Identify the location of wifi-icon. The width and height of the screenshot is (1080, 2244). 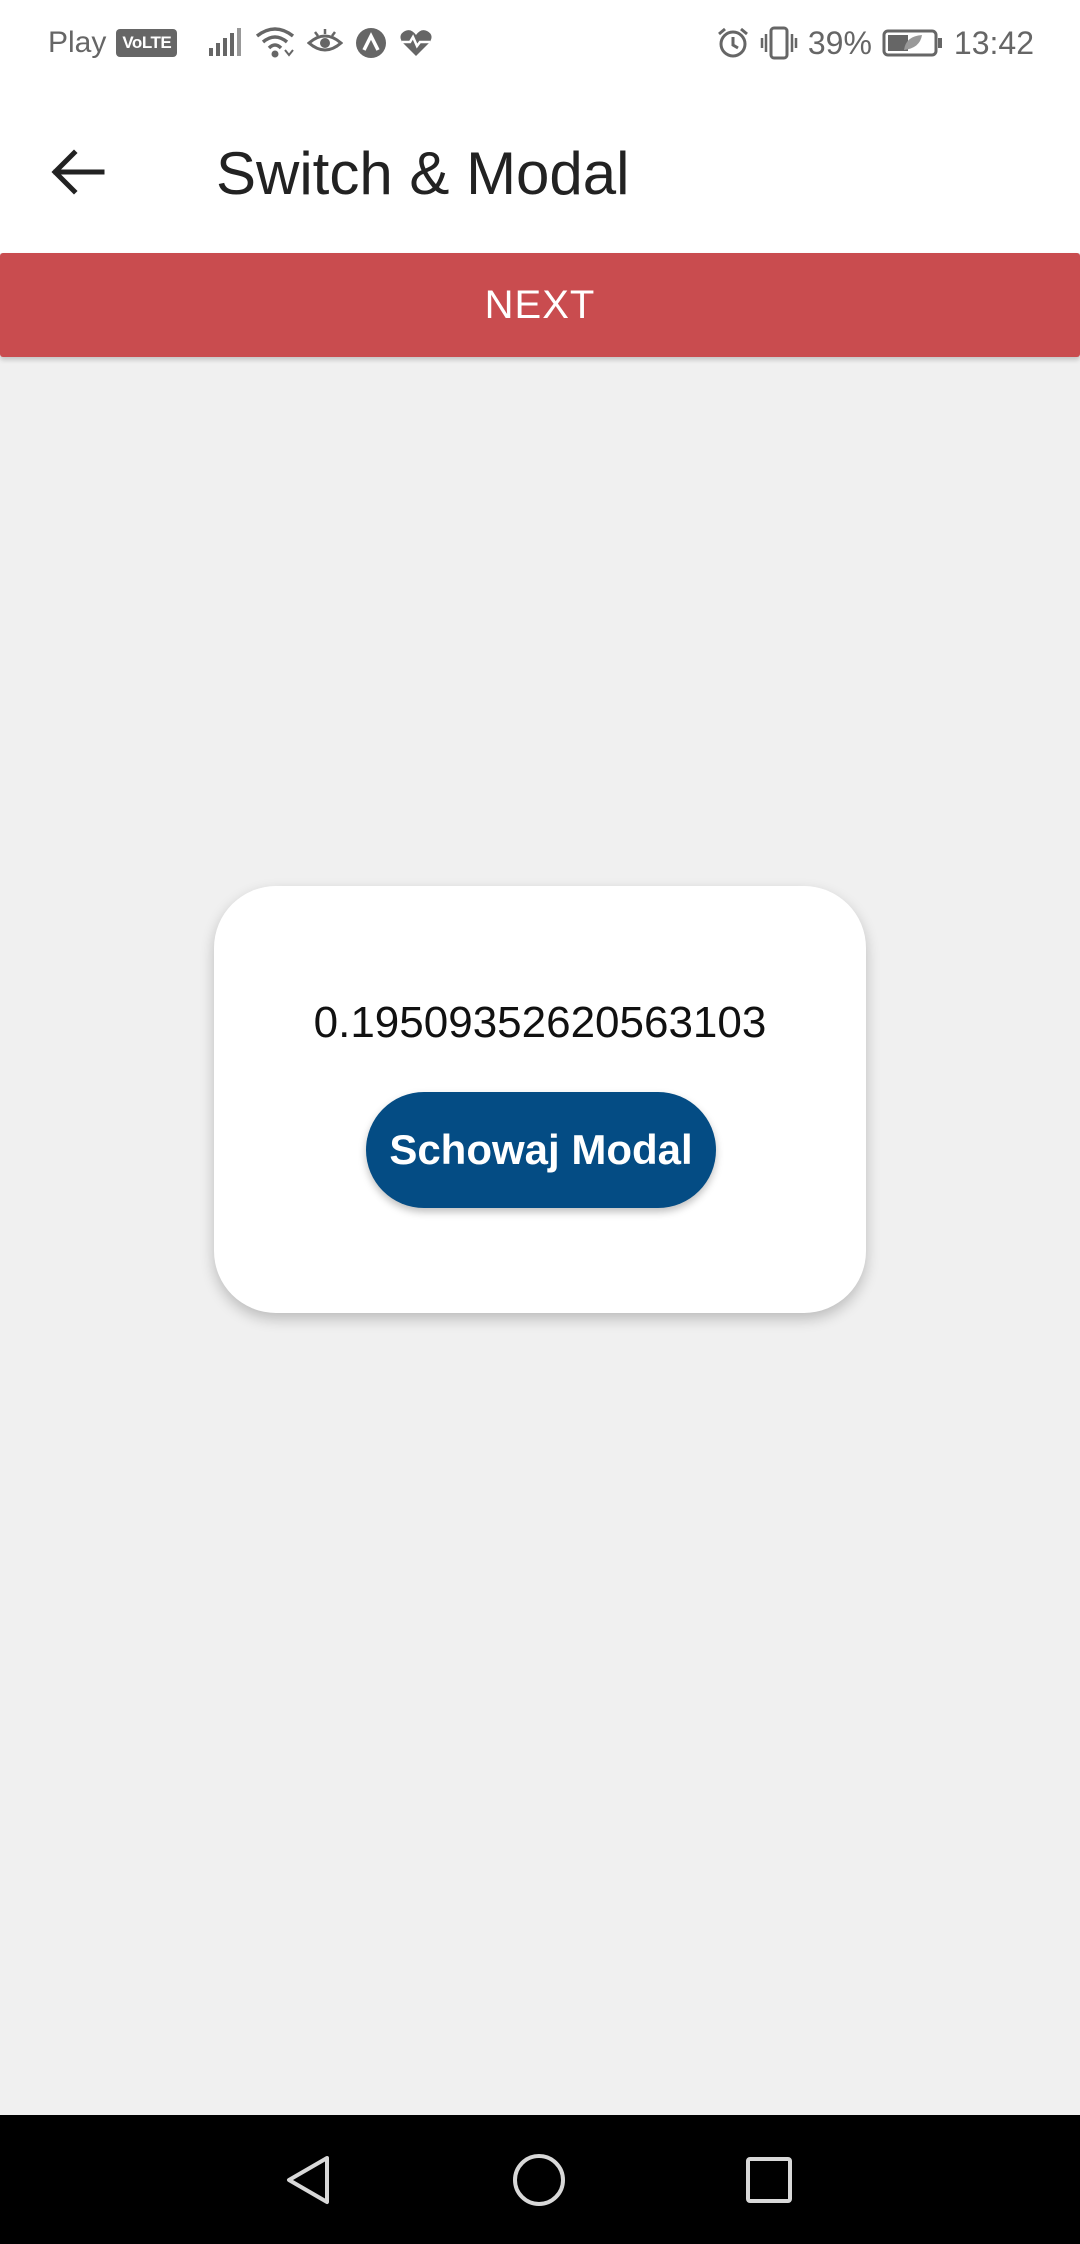
(275, 42).